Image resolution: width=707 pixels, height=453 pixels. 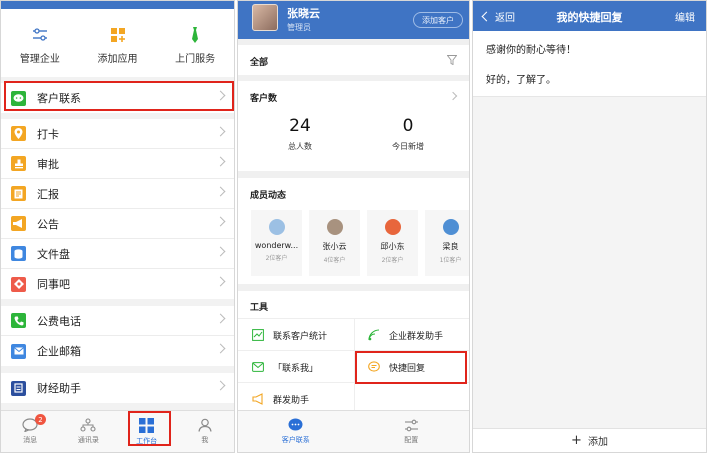 What do you see at coordinates (450, 260) in the screenshot?
I see `member-count: 1位客户` at bounding box center [450, 260].